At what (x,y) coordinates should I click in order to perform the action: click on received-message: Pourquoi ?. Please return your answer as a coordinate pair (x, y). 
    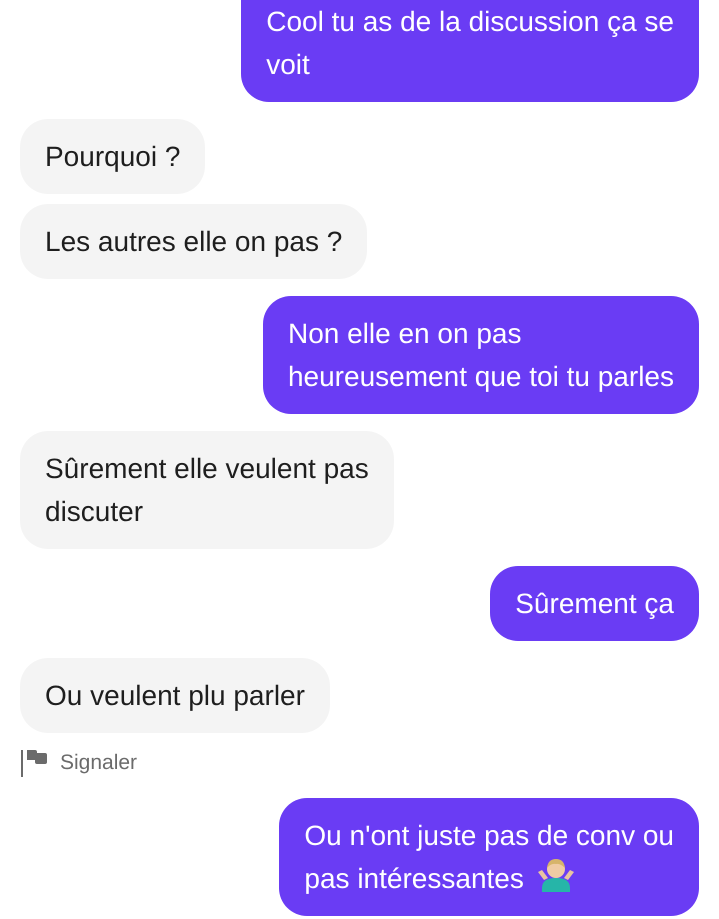
    Looking at the image, I should click on (113, 156).